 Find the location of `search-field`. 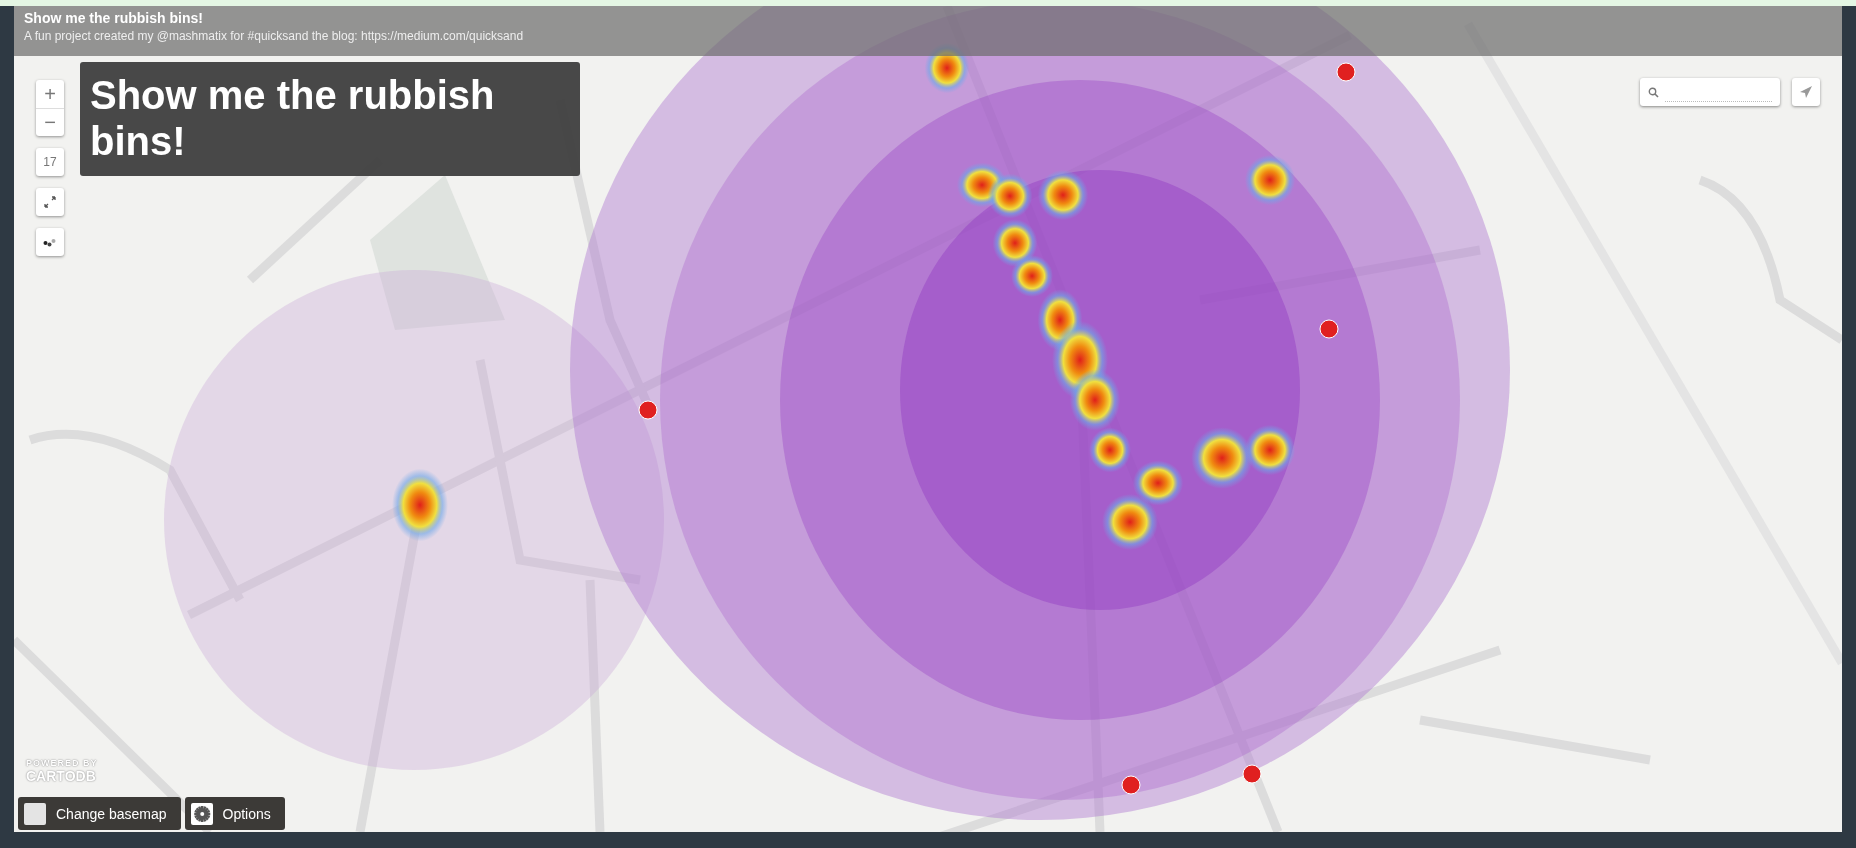

search-field is located at coordinates (1710, 92).